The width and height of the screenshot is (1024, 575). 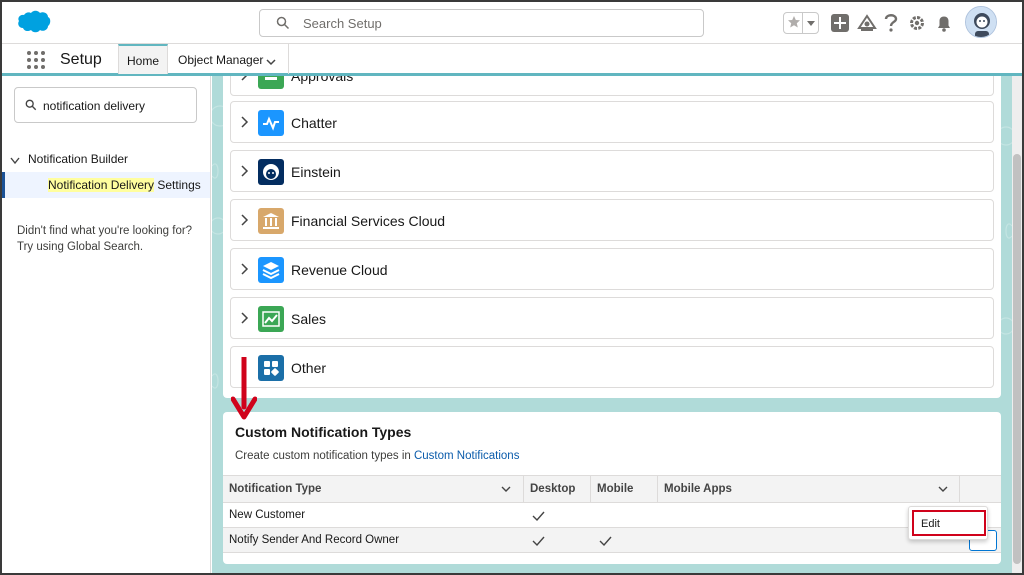 What do you see at coordinates (244, 388) in the screenshot?
I see `annotation-arrow-icon` at bounding box center [244, 388].